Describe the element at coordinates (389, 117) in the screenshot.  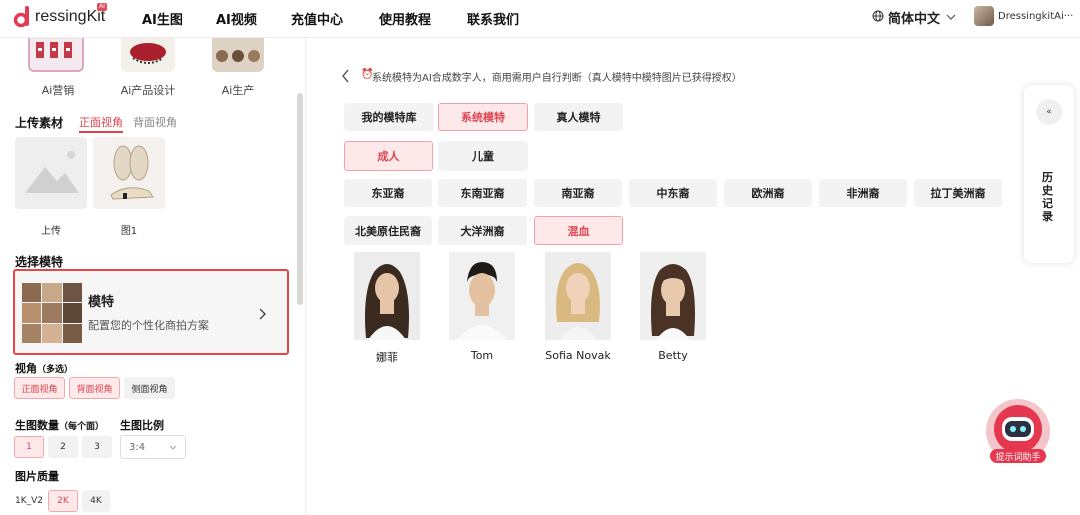
I see `tab-my-models: 我的模特库` at that location.